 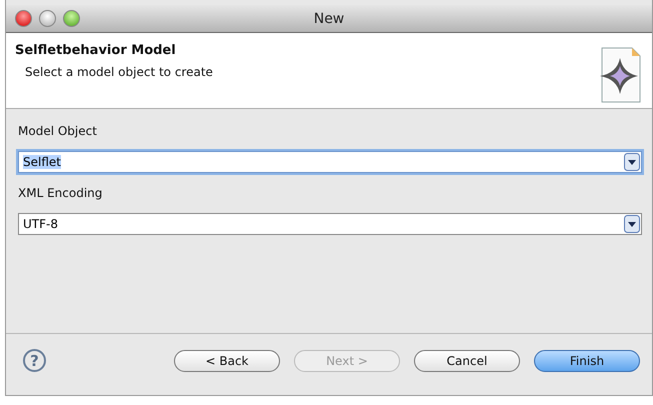 What do you see at coordinates (34, 360) in the screenshot?
I see `help-icon: ?` at bounding box center [34, 360].